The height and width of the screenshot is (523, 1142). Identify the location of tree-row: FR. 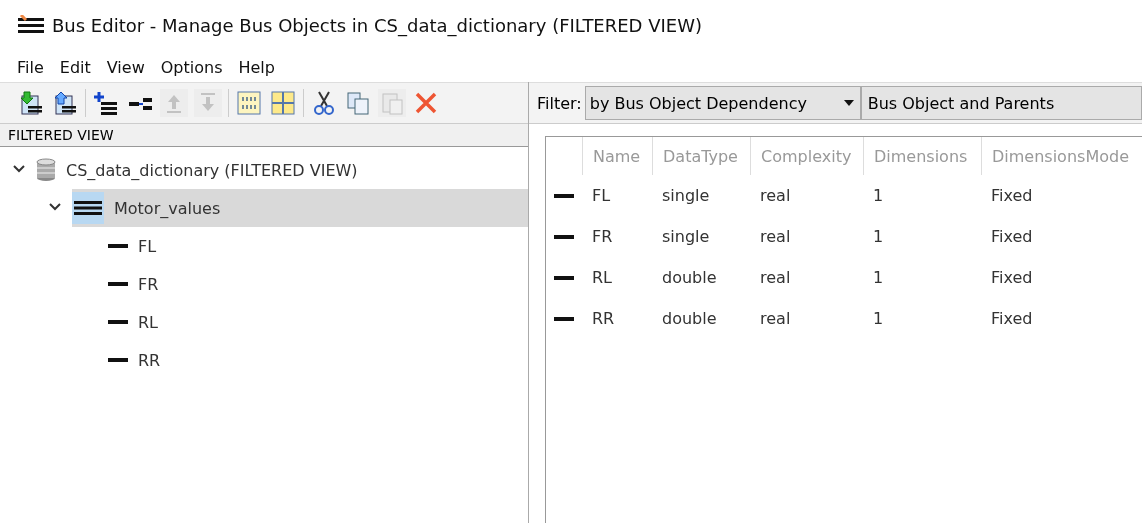
(318, 284).